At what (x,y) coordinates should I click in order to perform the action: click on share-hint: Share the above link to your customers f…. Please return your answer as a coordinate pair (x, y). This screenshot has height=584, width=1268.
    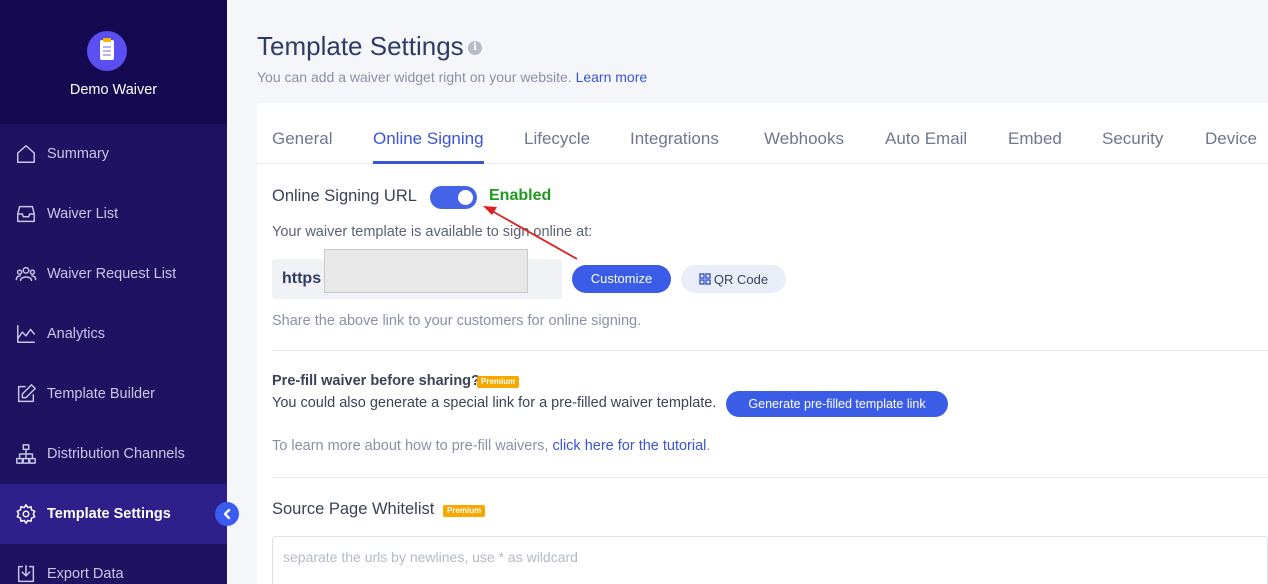
    Looking at the image, I should click on (457, 321).